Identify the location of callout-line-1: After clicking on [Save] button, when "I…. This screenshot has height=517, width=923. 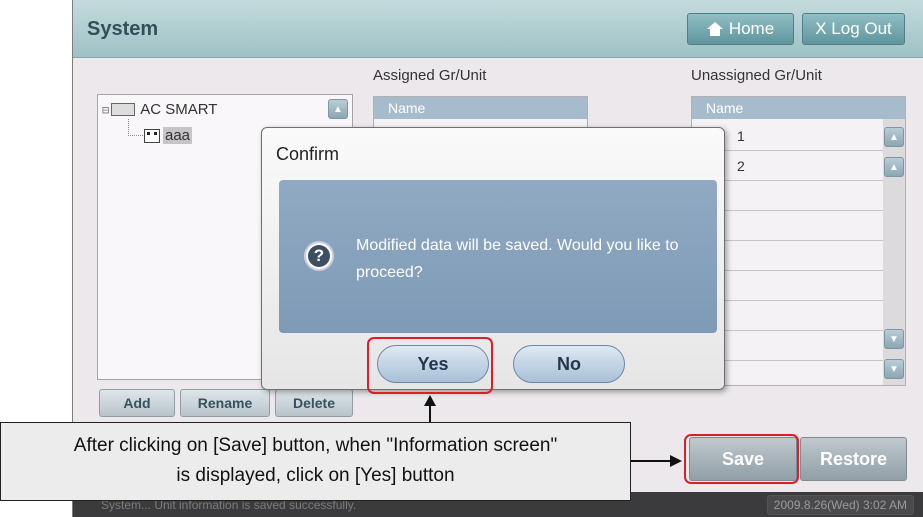
(315, 445).